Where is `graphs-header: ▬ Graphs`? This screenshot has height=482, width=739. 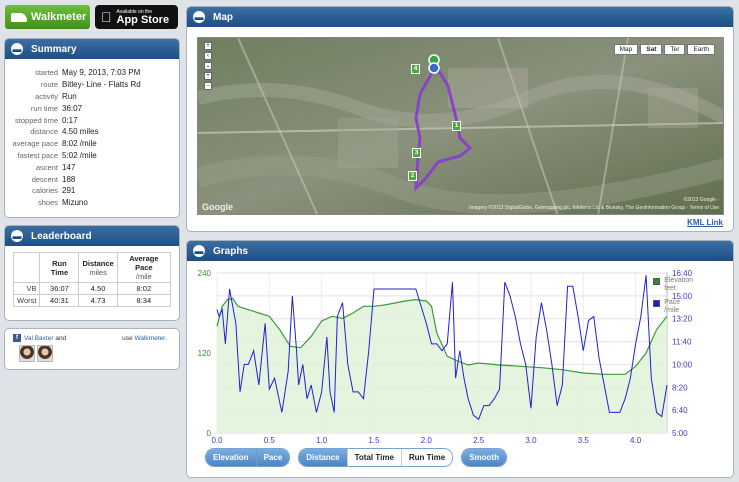
graphs-header: ▬ Graphs is located at coordinates (460, 251).